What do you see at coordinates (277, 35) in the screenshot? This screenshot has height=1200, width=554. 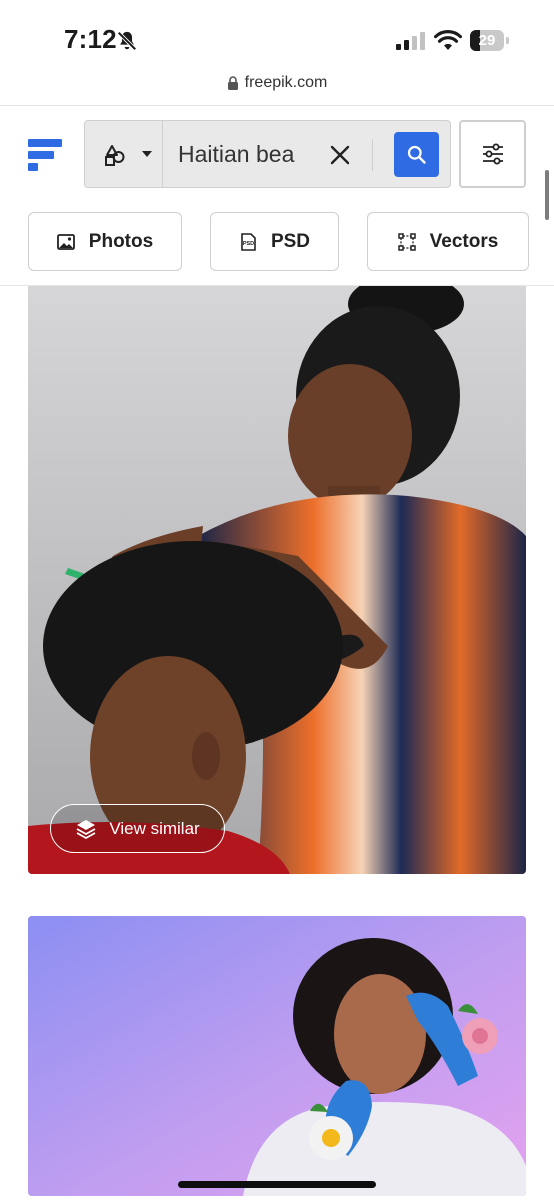 I see `status-bar: 7:12 29` at bounding box center [277, 35].